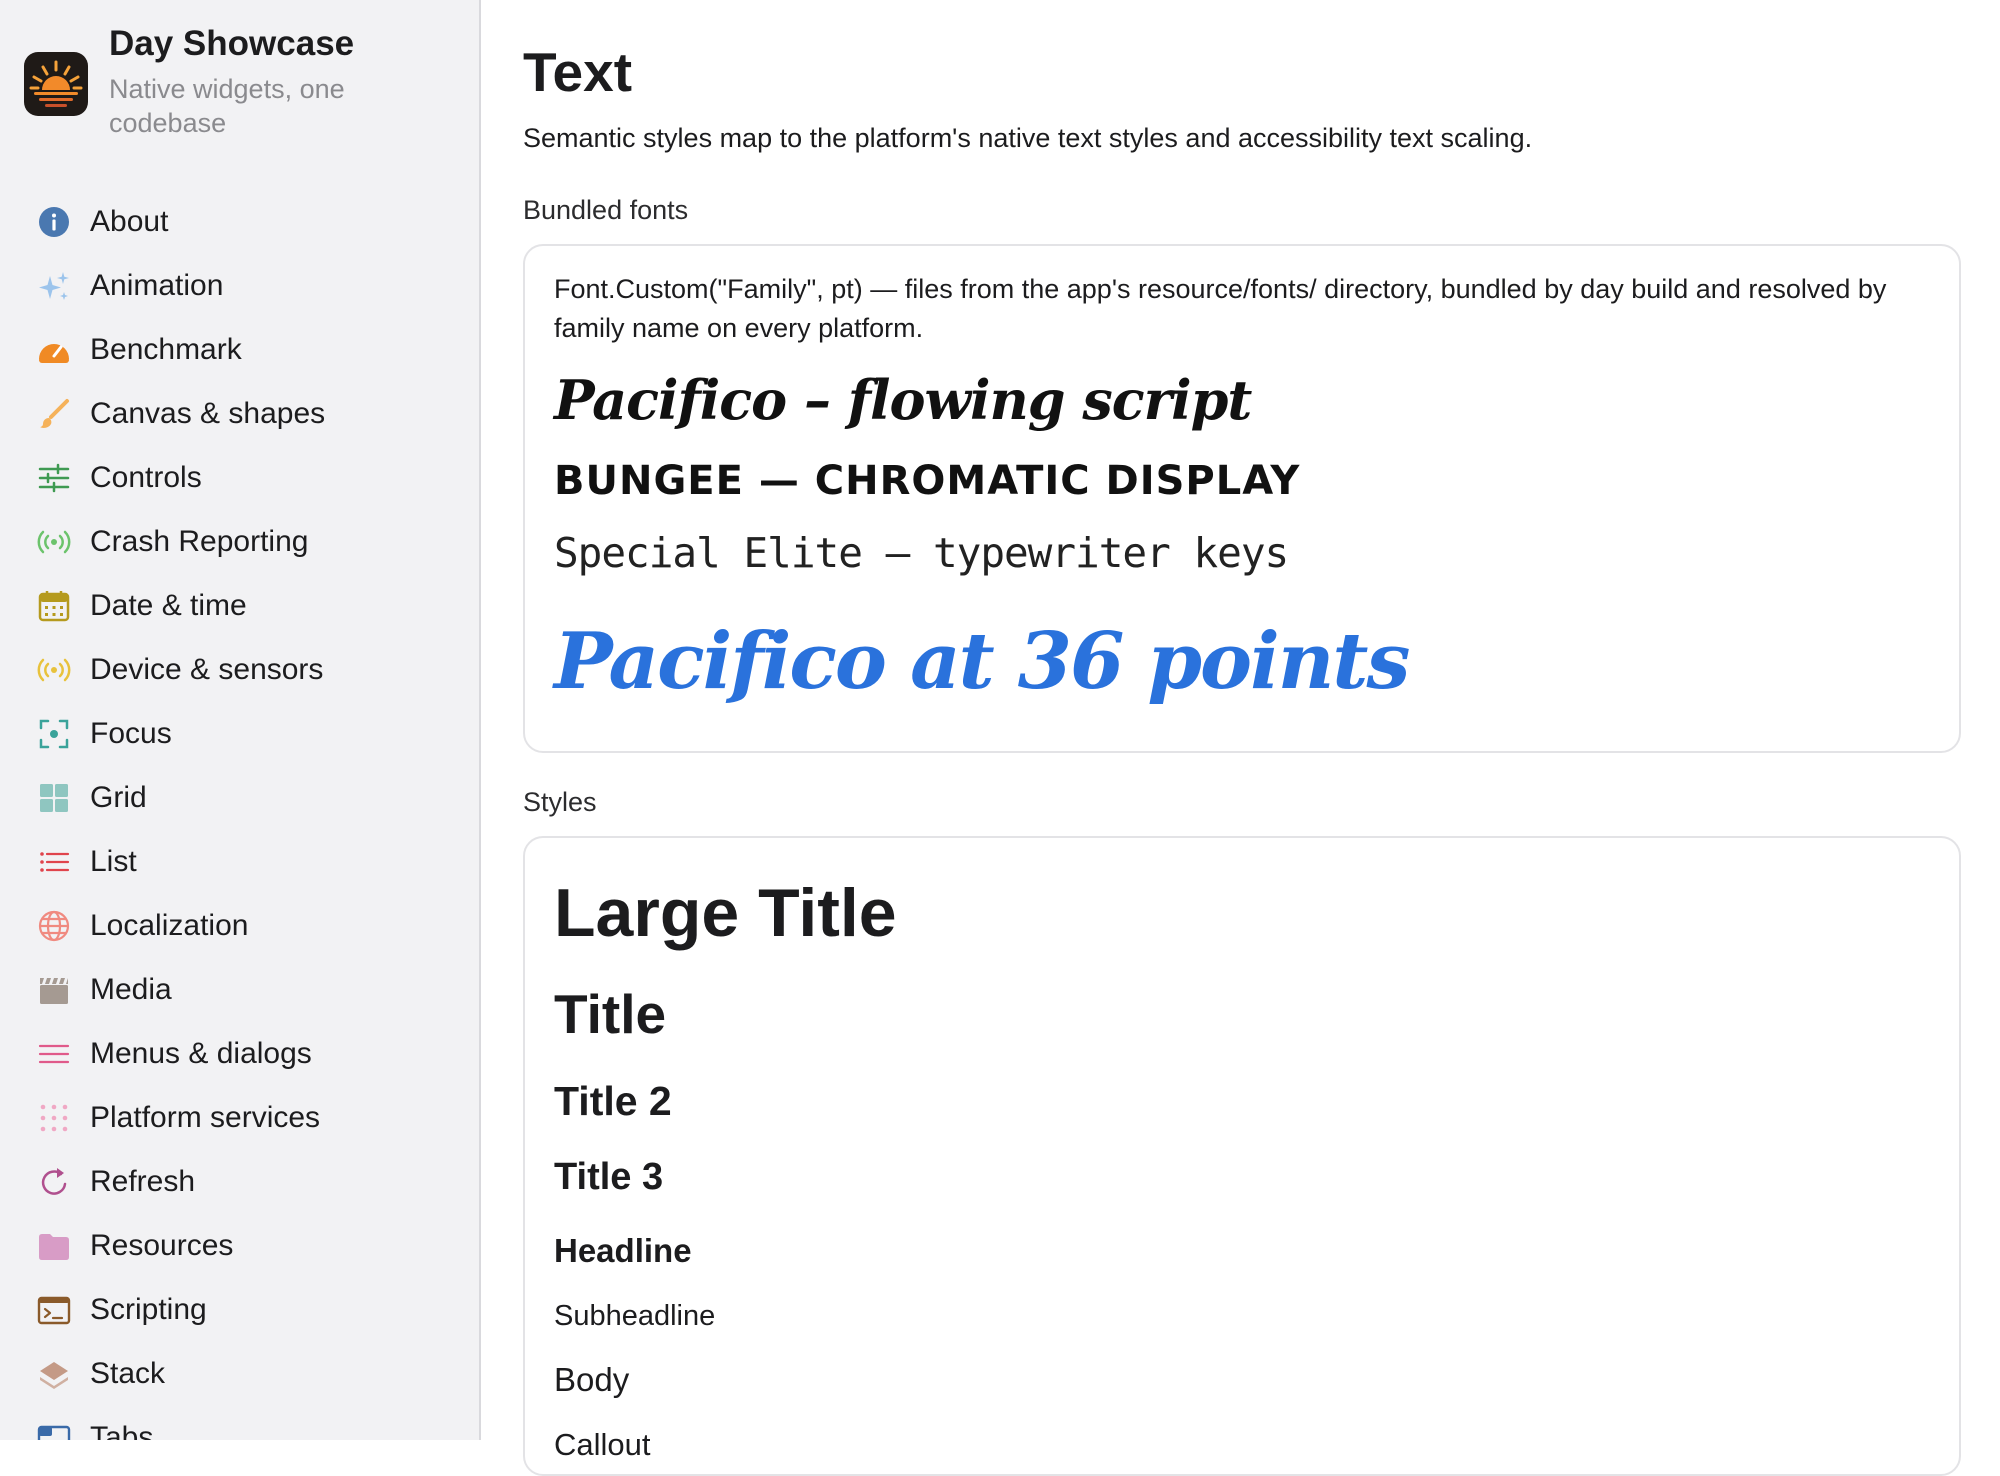 The width and height of the screenshot is (2000, 1476). What do you see at coordinates (239, 1246) in the screenshot?
I see `sidebar-item-resources: Resources` at bounding box center [239, 1246].